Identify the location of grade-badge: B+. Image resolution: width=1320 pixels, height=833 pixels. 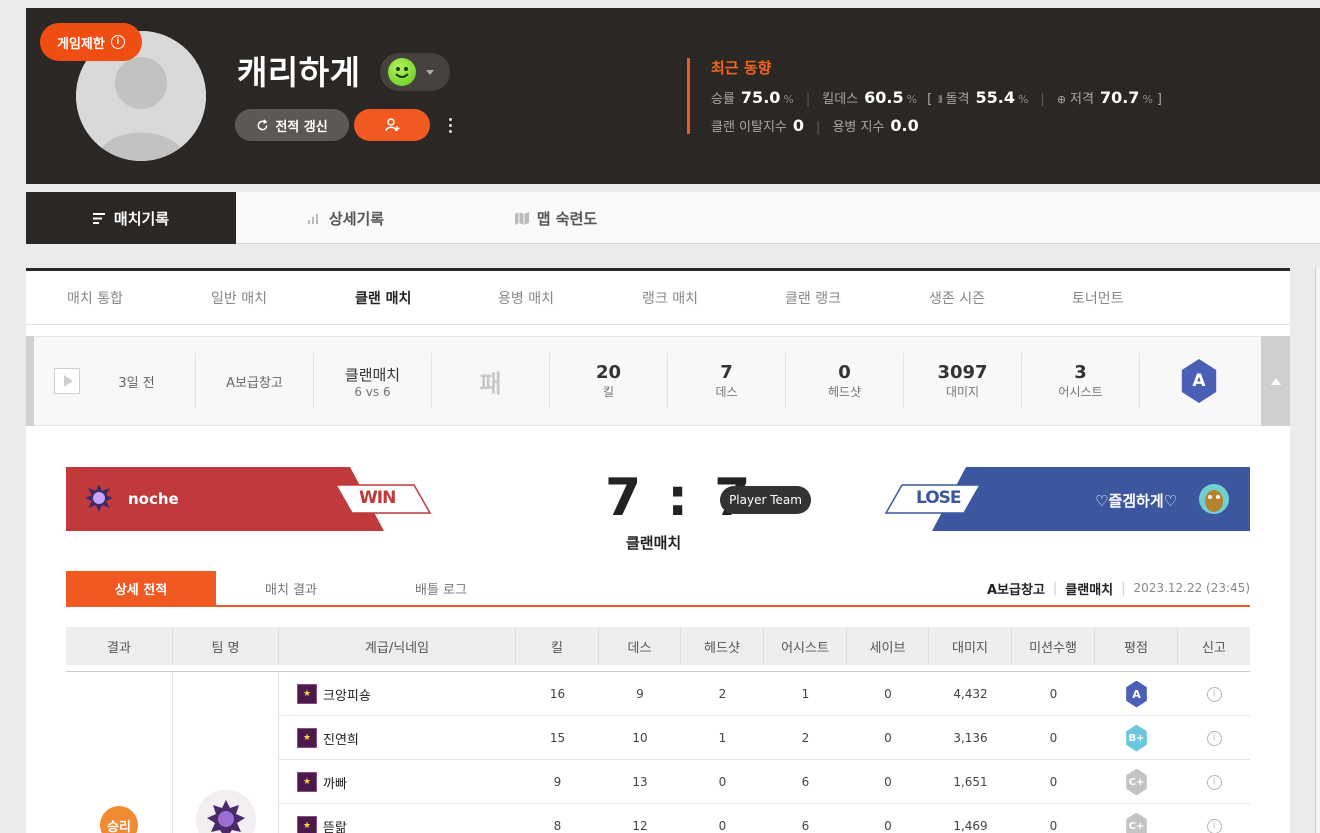
(1136, 738).